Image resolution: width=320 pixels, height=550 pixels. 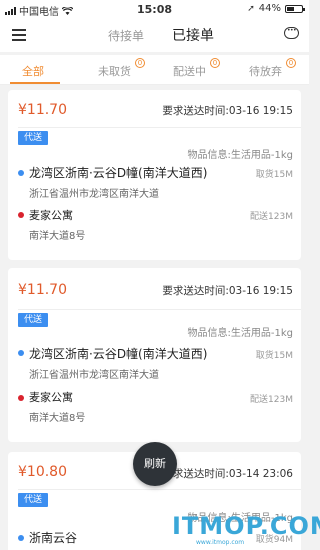 What do you see at coordinates (154, 9) in the screenshot?
I see `status-bar: 中国电信 15:08 ➚ 44%` at bounding box center [154, 9].